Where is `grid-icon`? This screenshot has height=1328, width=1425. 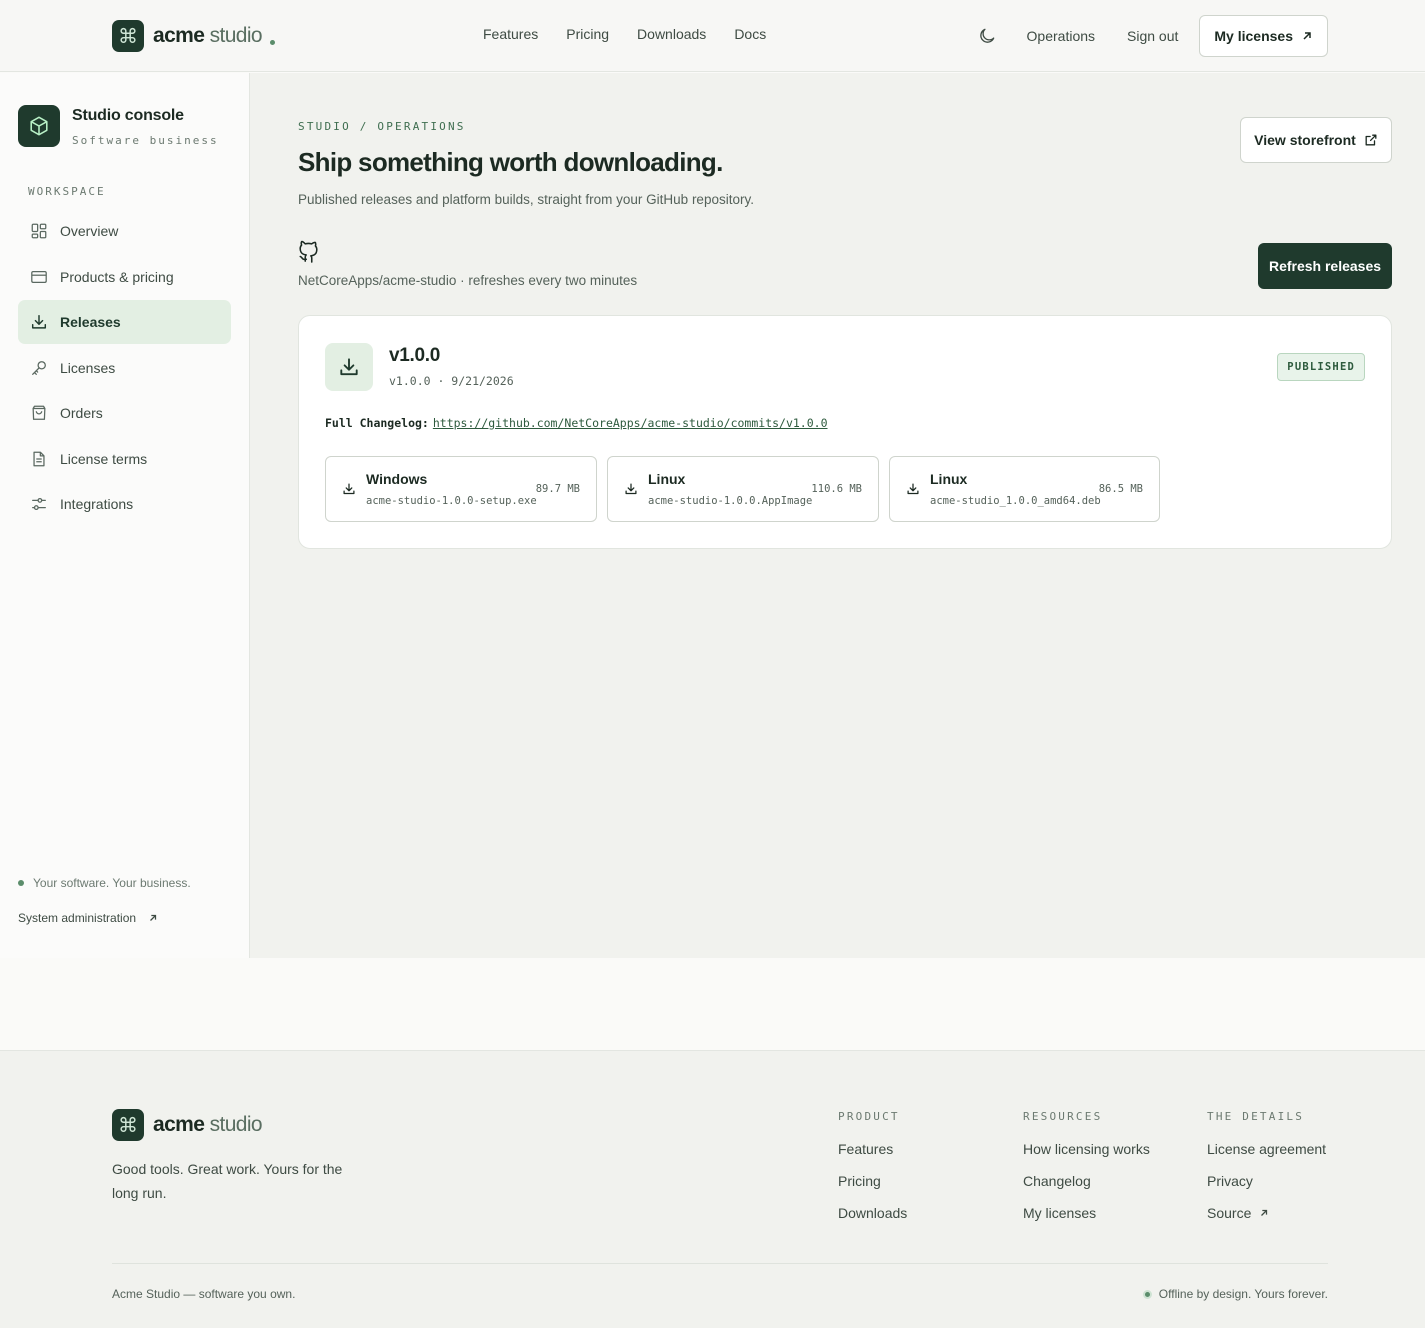
grid-icon is located at coordinates (39, 231).